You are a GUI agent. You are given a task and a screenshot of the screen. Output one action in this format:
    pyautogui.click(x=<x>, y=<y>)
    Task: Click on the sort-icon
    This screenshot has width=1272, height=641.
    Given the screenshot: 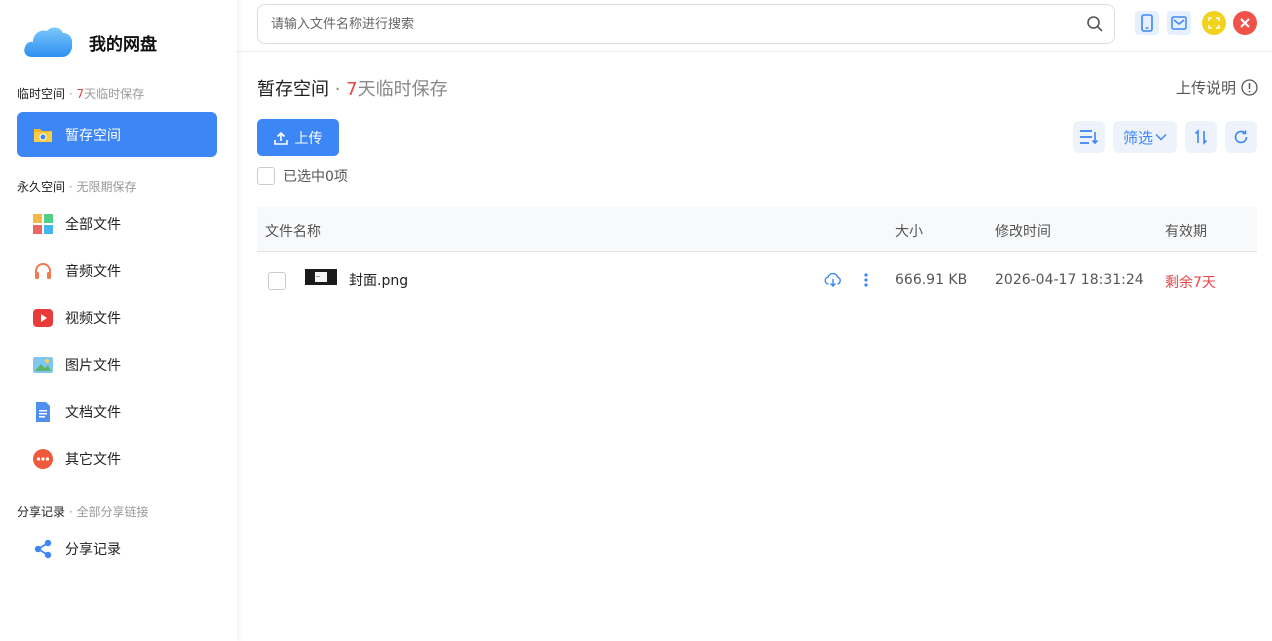 What is the action you would take?
    pyautogui.click(x=1201, y=137)
    